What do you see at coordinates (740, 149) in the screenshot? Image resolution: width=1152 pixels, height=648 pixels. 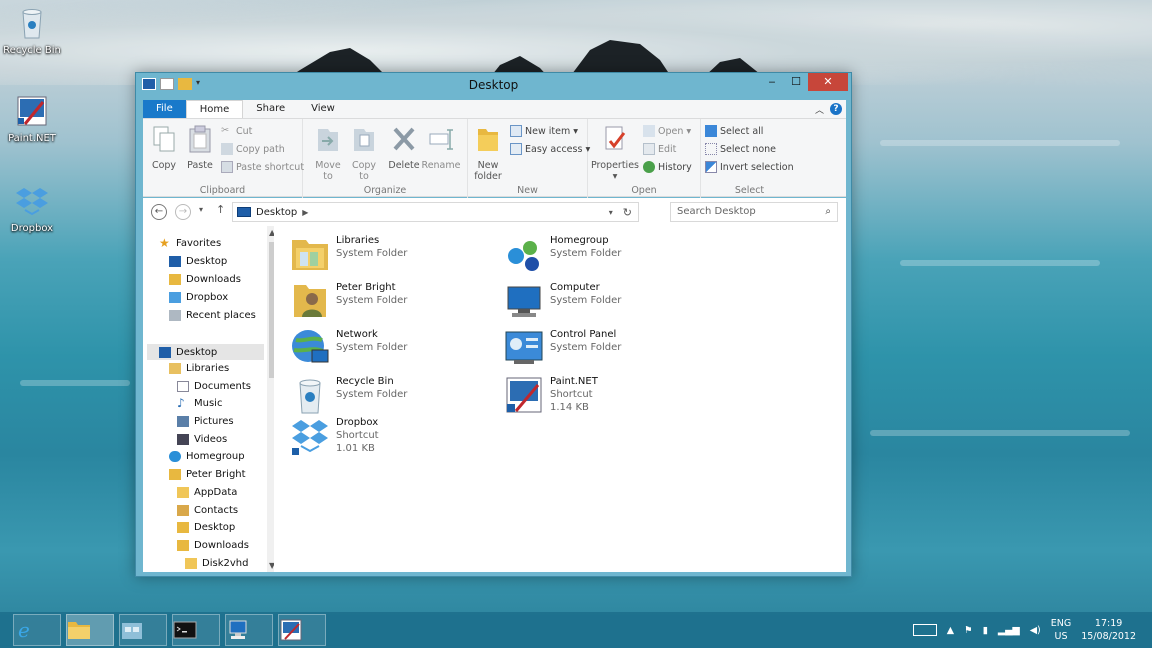 I see `select-none-button: Select none` at bounding box center [740, 149].